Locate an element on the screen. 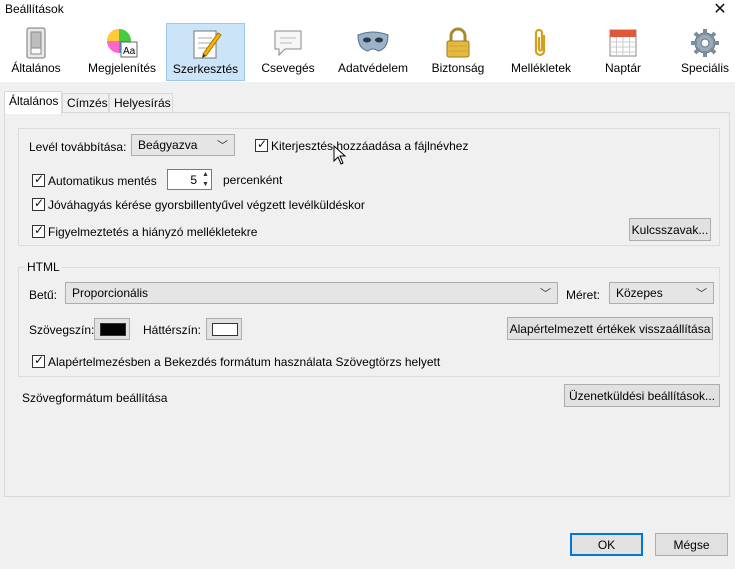 This screenshot has width=735, height=569. padlock-icon is located at coordinates (458, 42).